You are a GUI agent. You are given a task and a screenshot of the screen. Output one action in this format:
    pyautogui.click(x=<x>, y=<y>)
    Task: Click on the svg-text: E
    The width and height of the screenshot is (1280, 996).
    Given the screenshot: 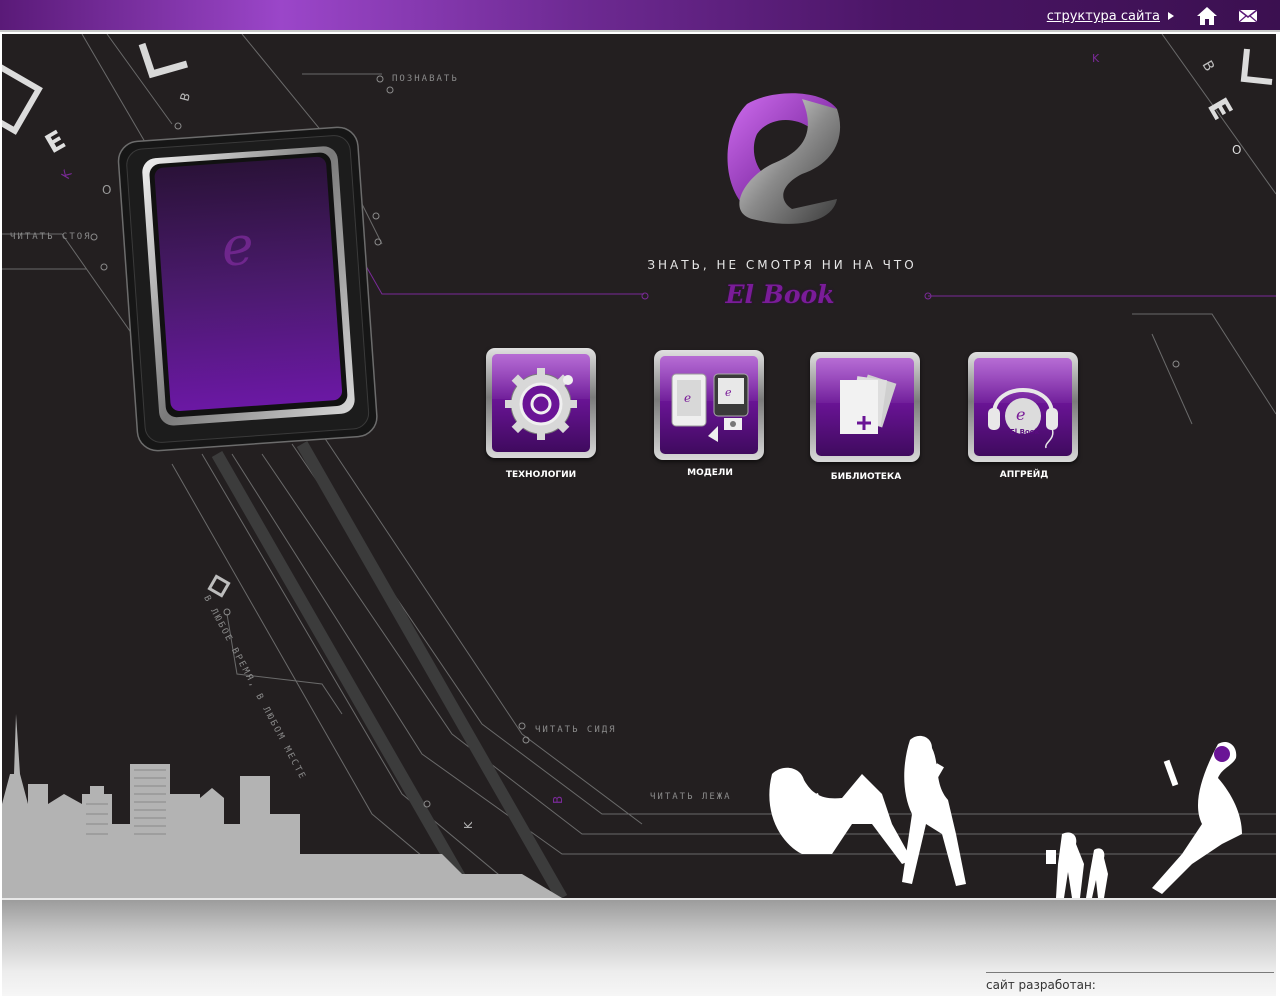 What is the action you would take?
    pyautogui.click(x=56, y=142)
    